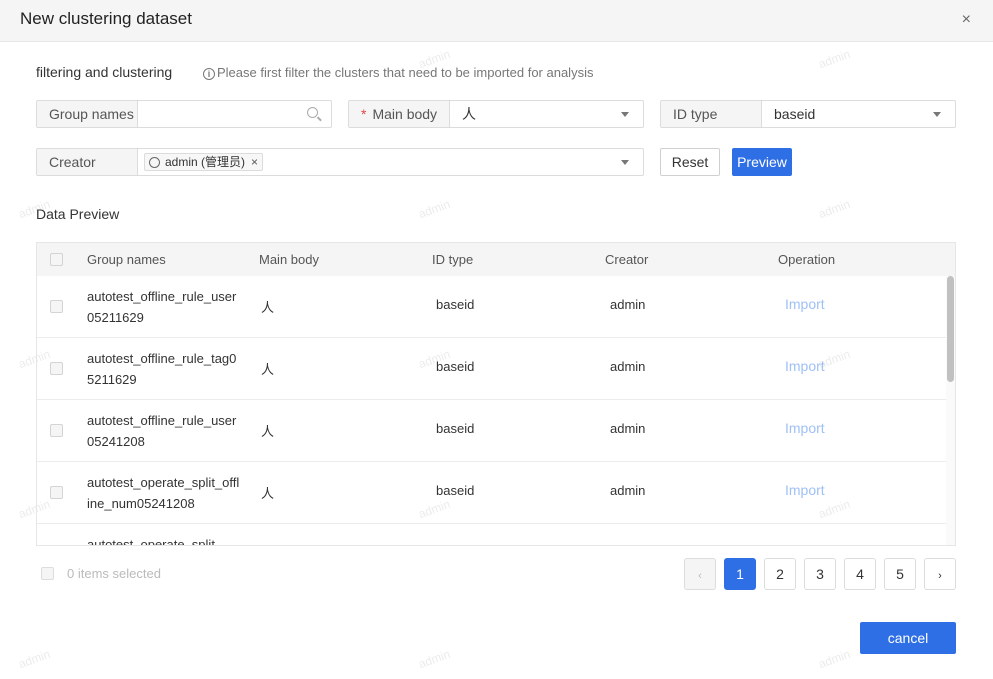  I want to click on scrollbar-thumb, so click(950, 329).